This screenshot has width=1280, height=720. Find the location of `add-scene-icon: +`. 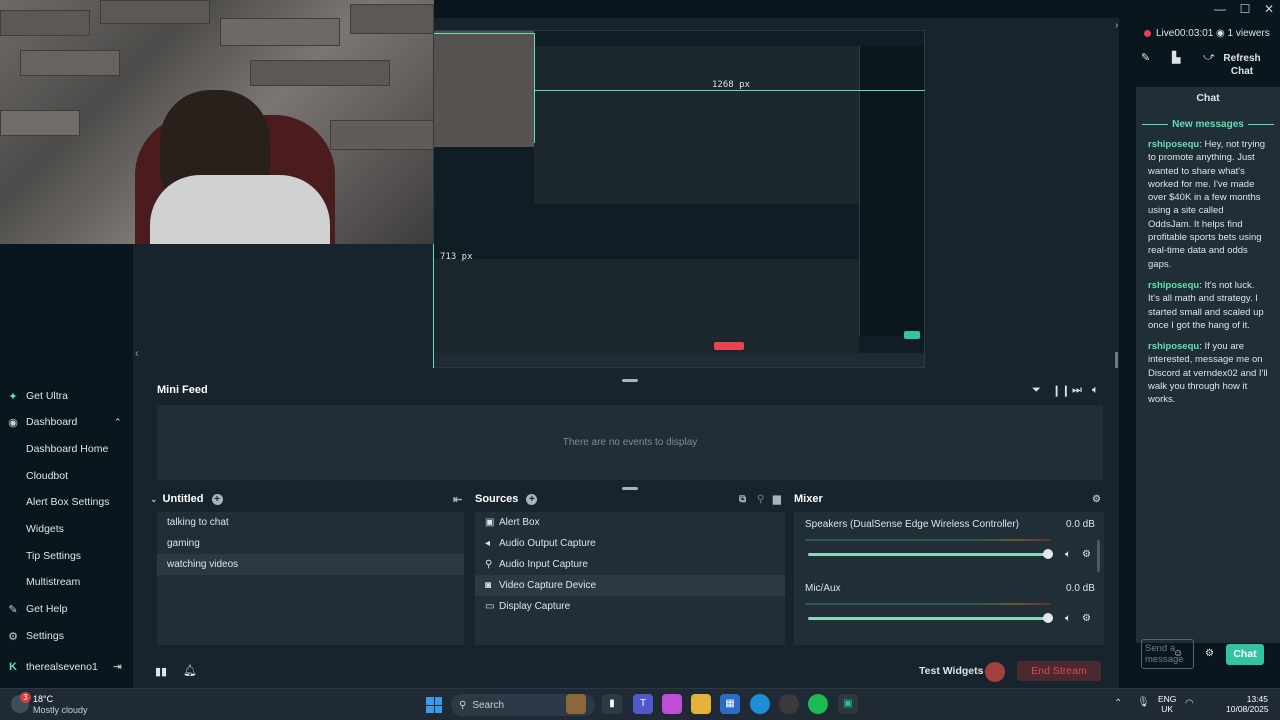

add-scene-icon: + is located at coordinates (217, 499).